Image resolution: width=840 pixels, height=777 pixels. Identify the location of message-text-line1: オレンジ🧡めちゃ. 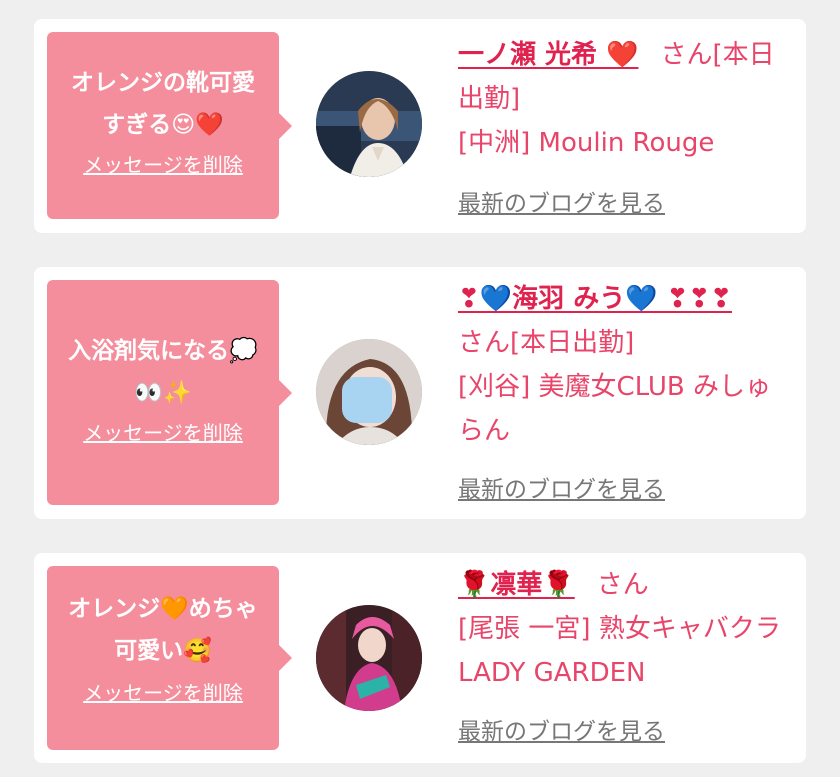
(163, 609).